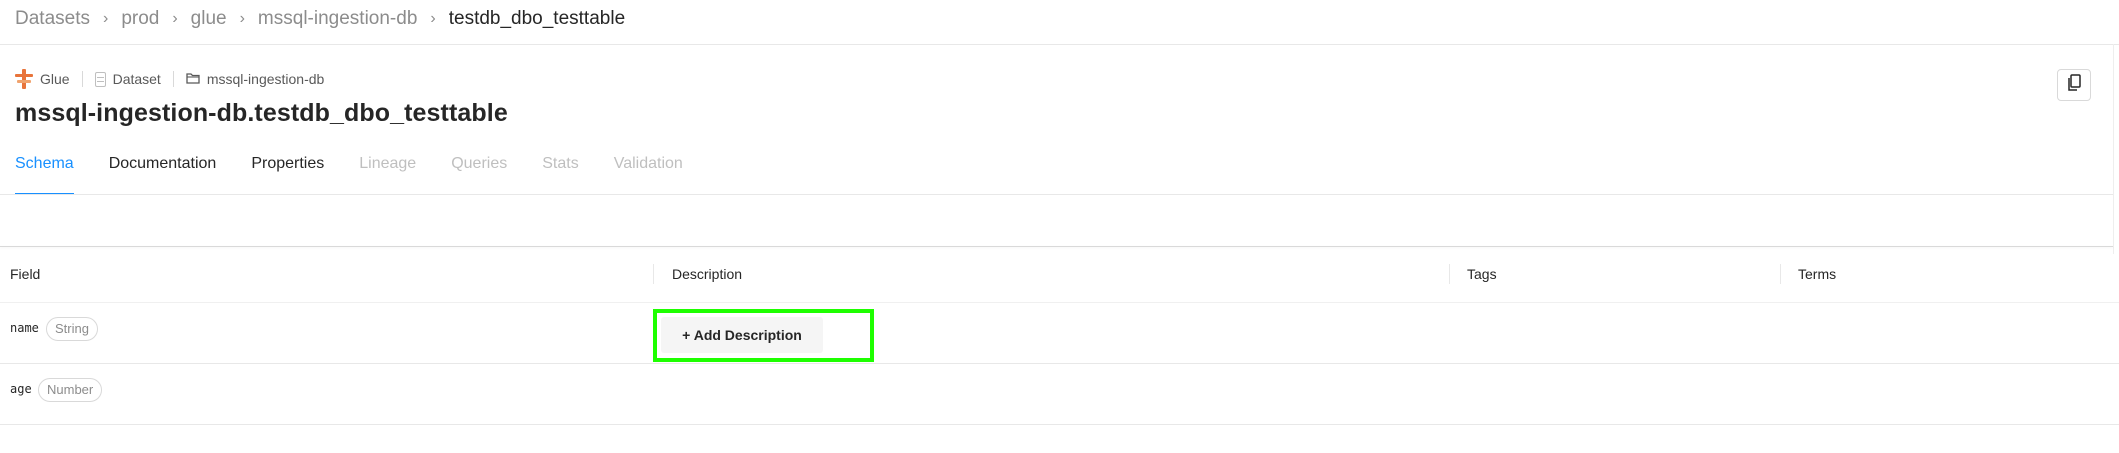 Image resolution: width=2119 pixels, height=453 pixels. What do you see at coordinates (1817, 278) in the screenshot?
I see `column-header-terms: Terms` at bounding box center [1817, 278].